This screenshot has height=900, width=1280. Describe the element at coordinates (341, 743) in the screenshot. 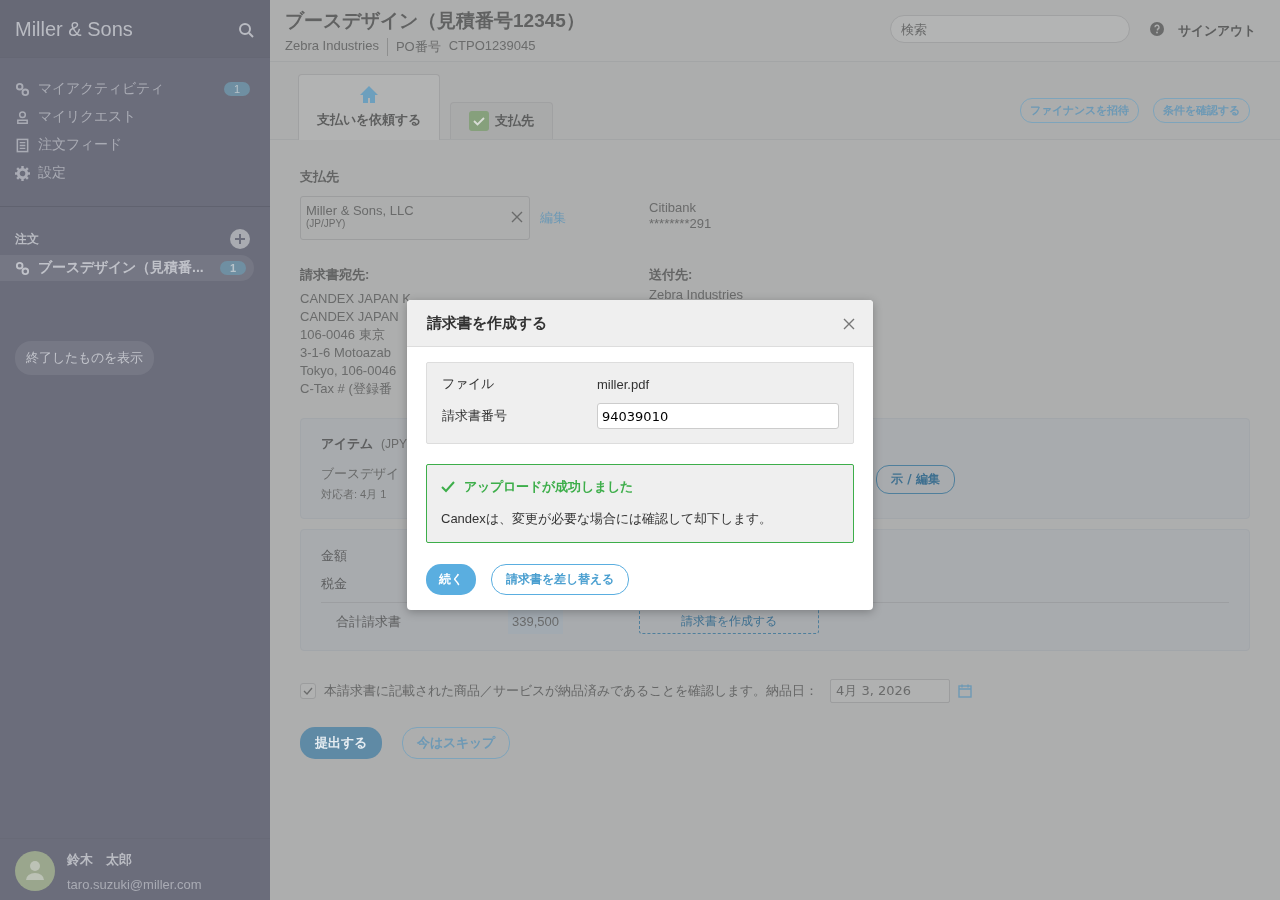

I see `submit-button: 提出する` at that location.